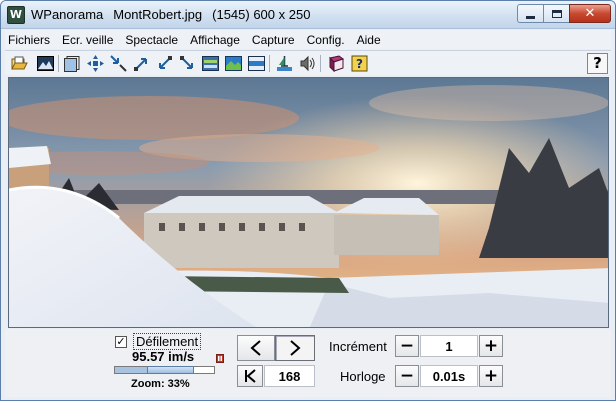 This screenshot has height=401, width=616. I want to click on speed-readout: 95.57 im/s, so click(163, 356).